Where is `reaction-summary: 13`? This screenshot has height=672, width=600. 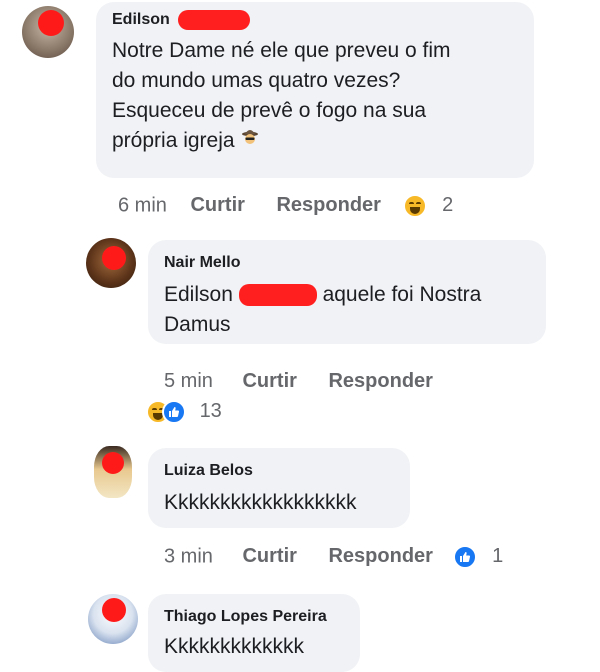
reaction-summary: 13 is located at coordinates (184, 412).